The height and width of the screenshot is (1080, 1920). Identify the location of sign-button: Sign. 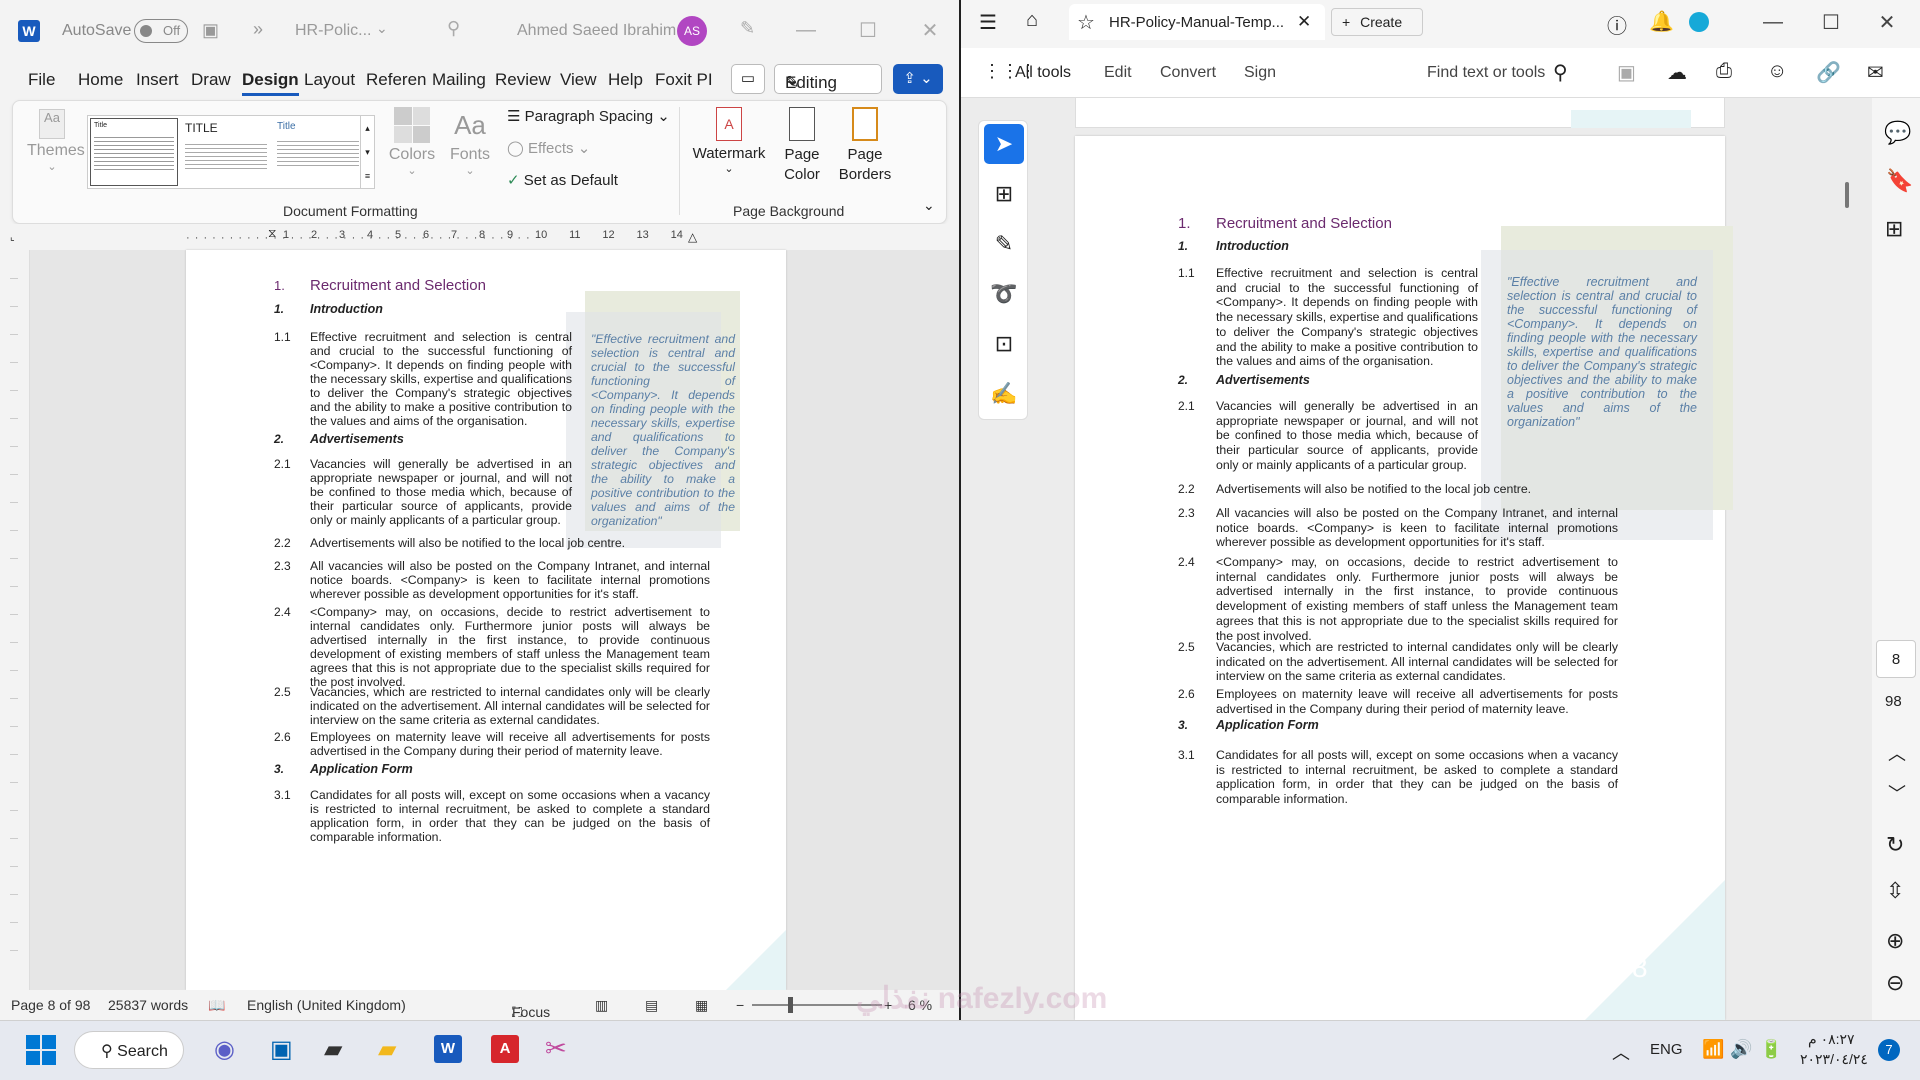
(1260, 73).